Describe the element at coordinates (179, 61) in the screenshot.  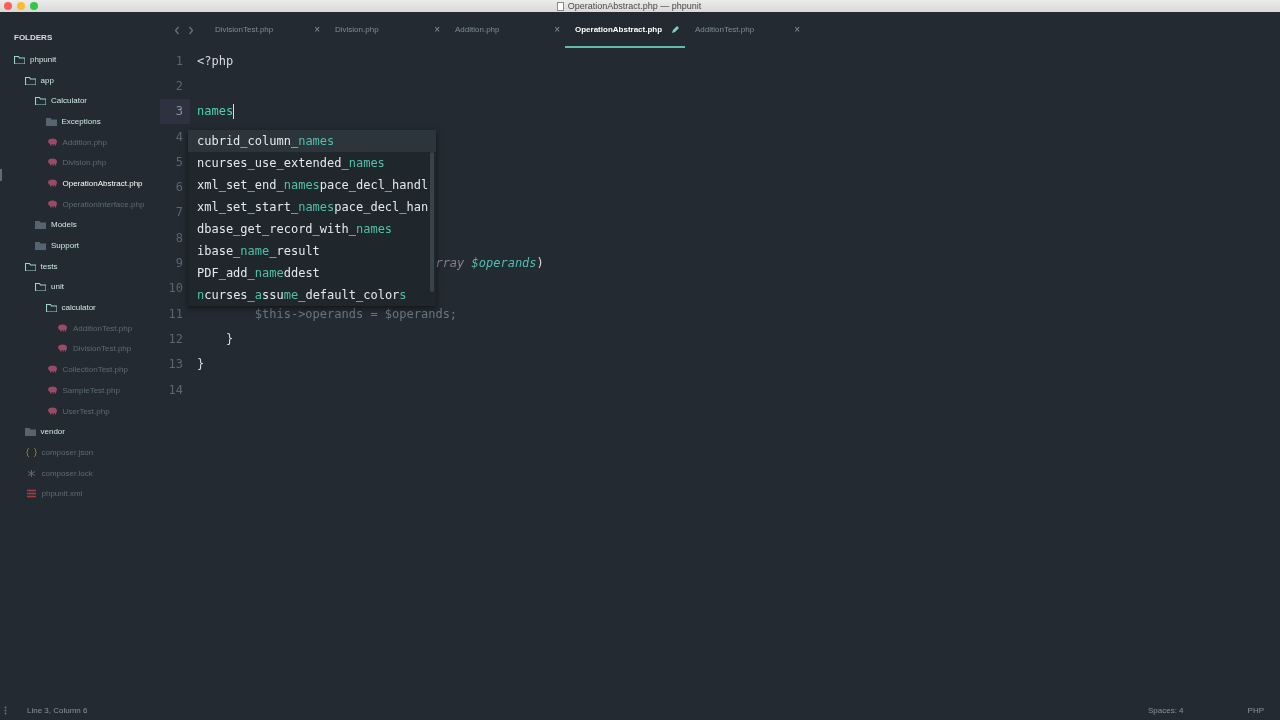
I see `line-number: 1` at that location.